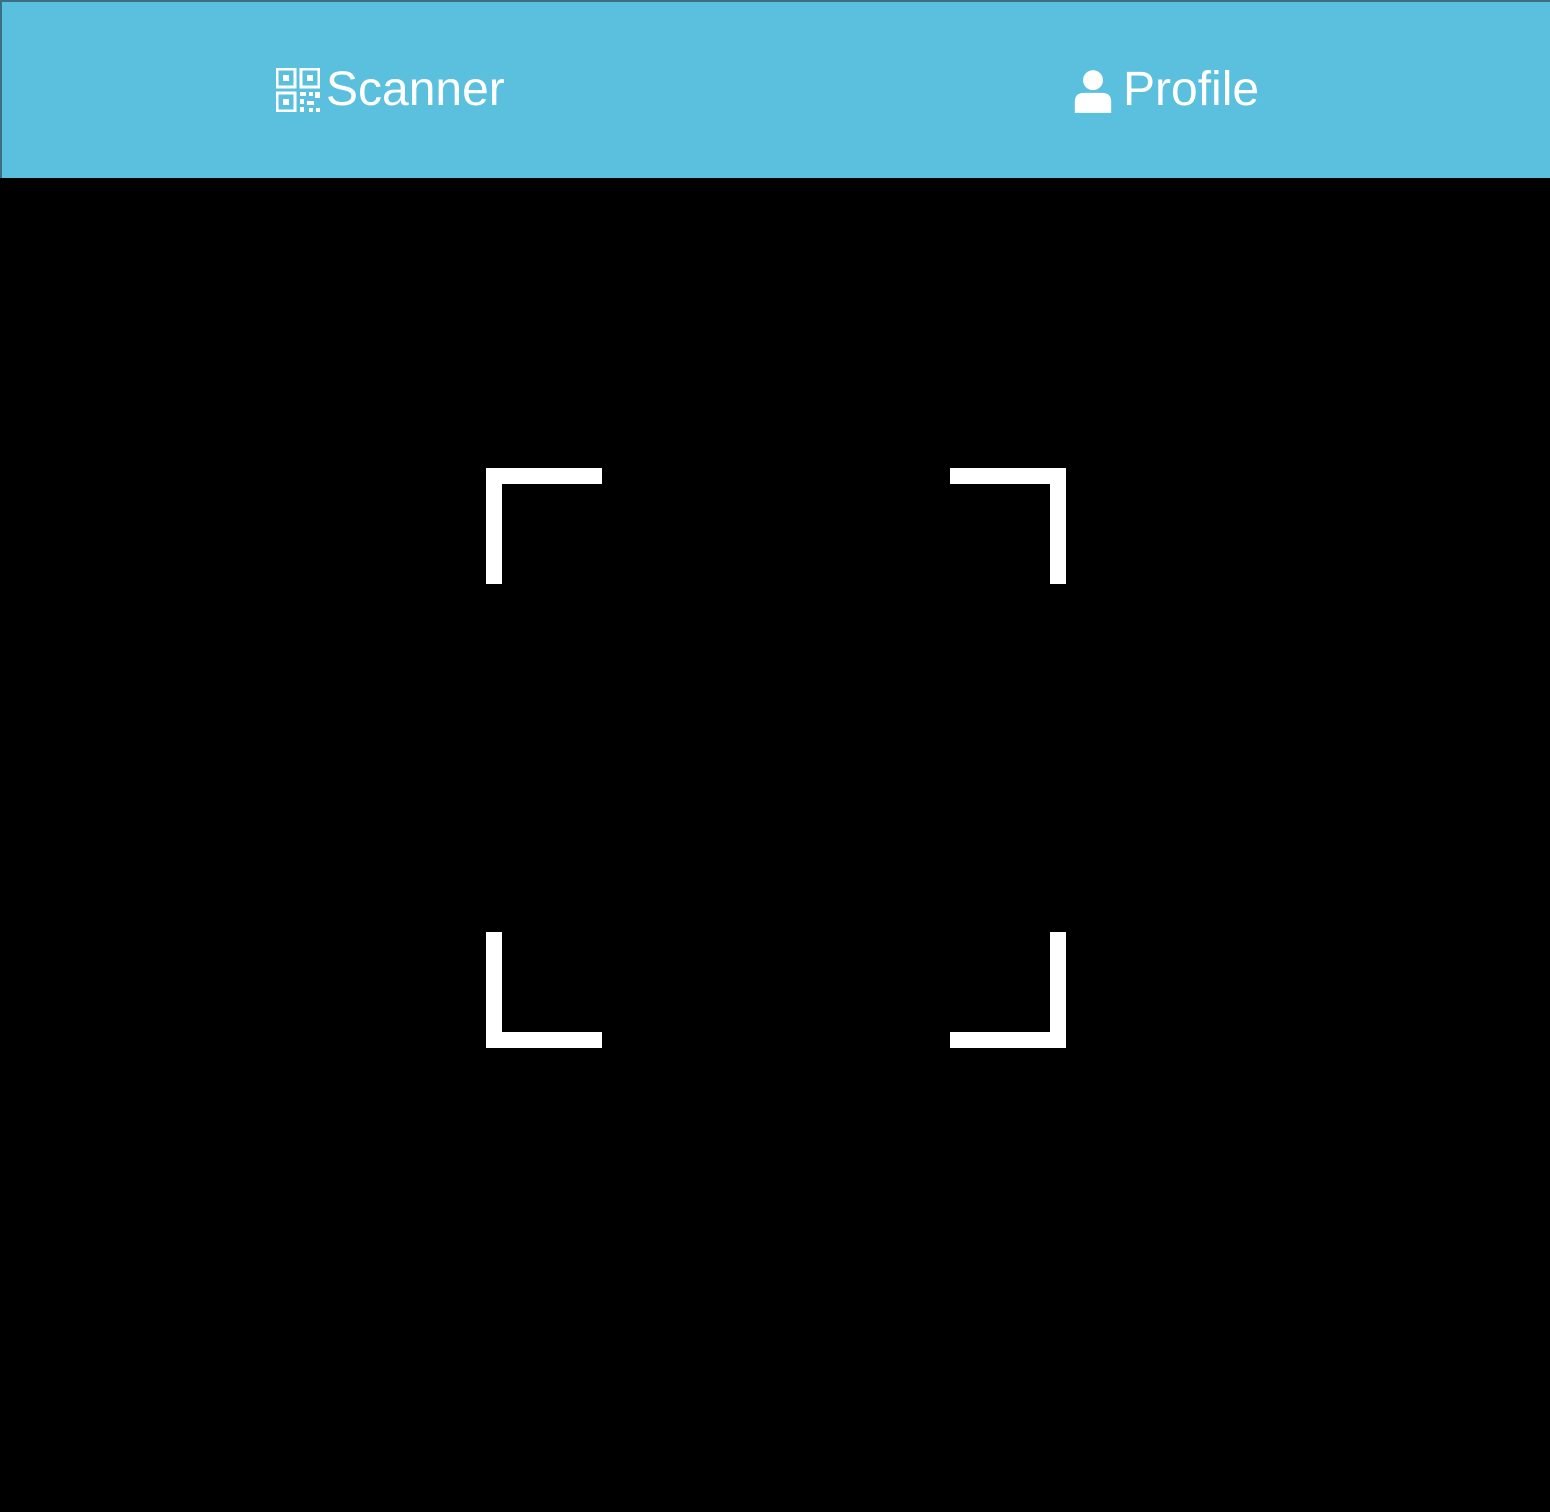 Image resolution: width=1550 pixels, height=1512 pixels. Describe the element at coordinates (1008, 990) in the screenshot. I see `viewfinder-corner-bottom-right` at that location.